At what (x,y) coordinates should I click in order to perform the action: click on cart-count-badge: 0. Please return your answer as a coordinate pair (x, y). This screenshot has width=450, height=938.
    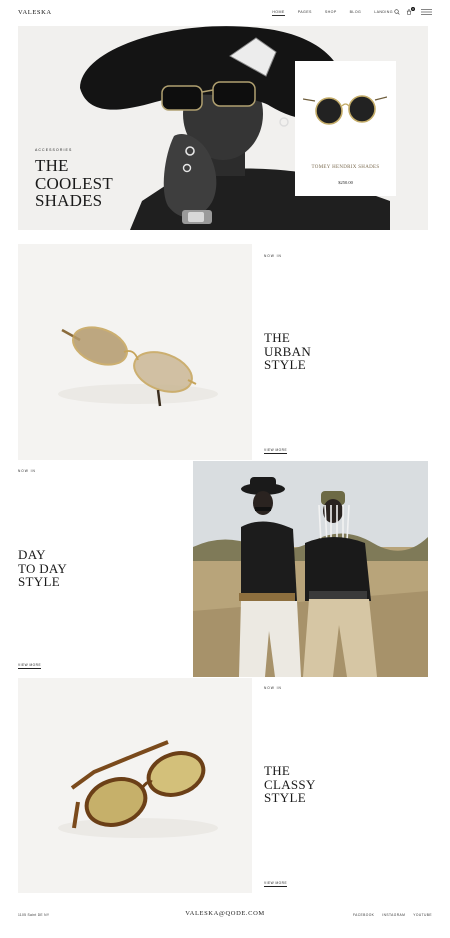
    Looking at the image, I should click on (413, 9).